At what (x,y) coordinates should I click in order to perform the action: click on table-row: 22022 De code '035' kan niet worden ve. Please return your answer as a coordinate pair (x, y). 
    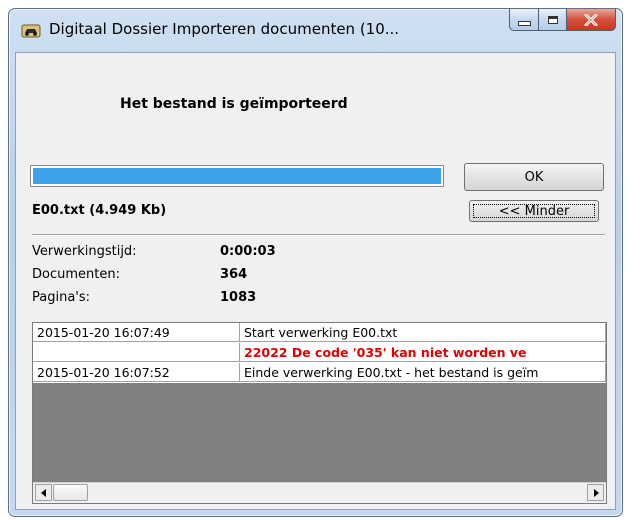
    Looking at the image, I should click on (319, 353).